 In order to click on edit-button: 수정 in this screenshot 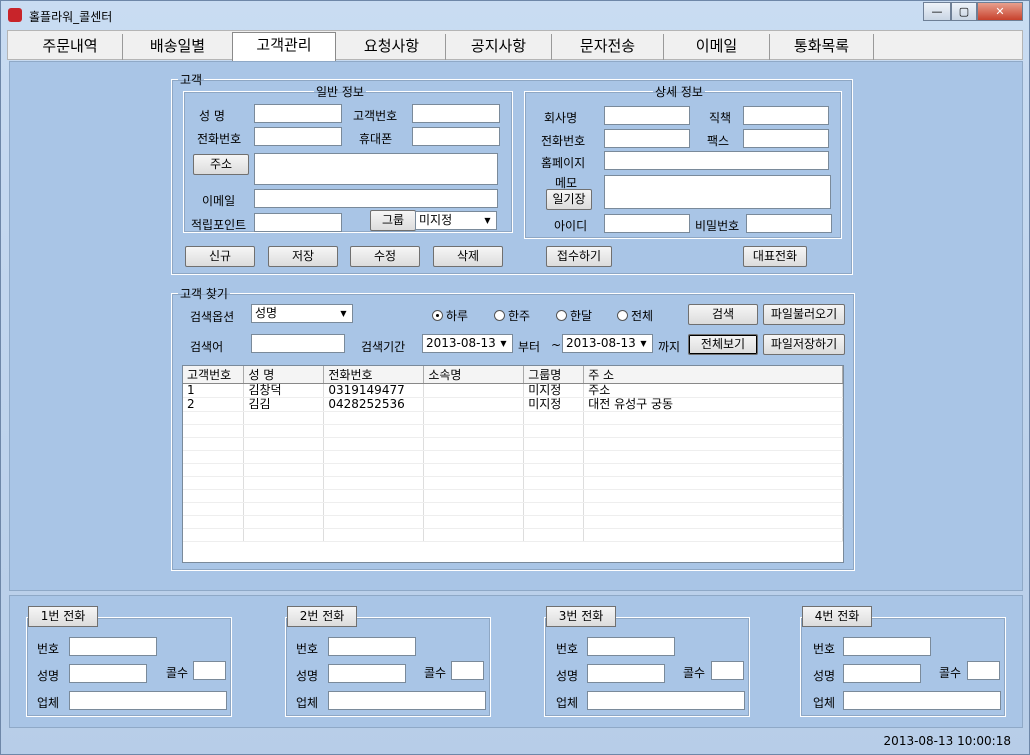, I will do `click(385, 256)`.